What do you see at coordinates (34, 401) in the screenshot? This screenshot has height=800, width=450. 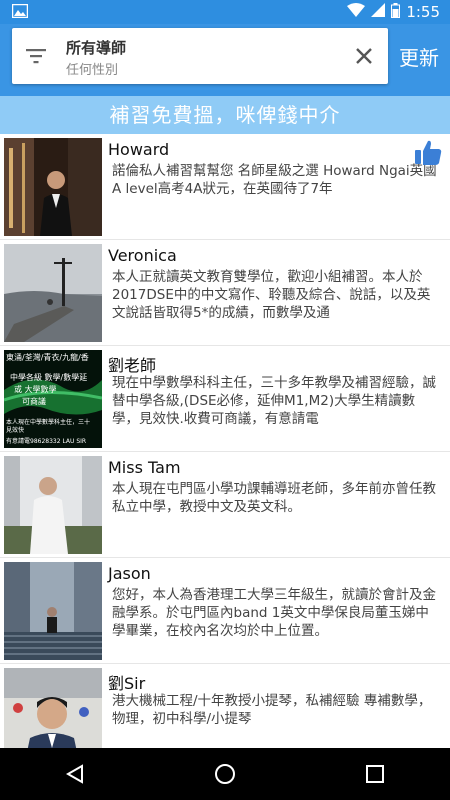 I see `thumb-text-line: 可商議` at bounding box center [34, 401].